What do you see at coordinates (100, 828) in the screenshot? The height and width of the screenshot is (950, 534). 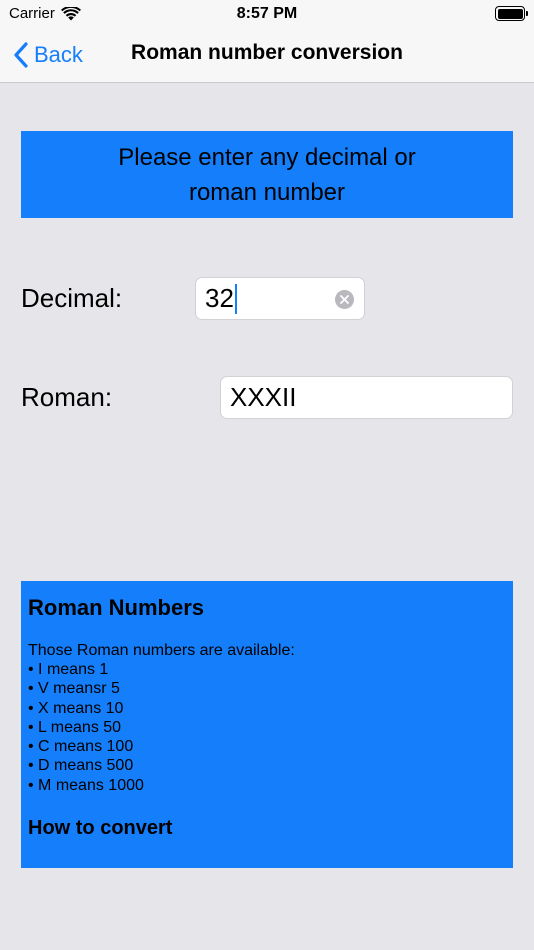 I see `info-subheading: How to convert` at bounding box center [100, 828].